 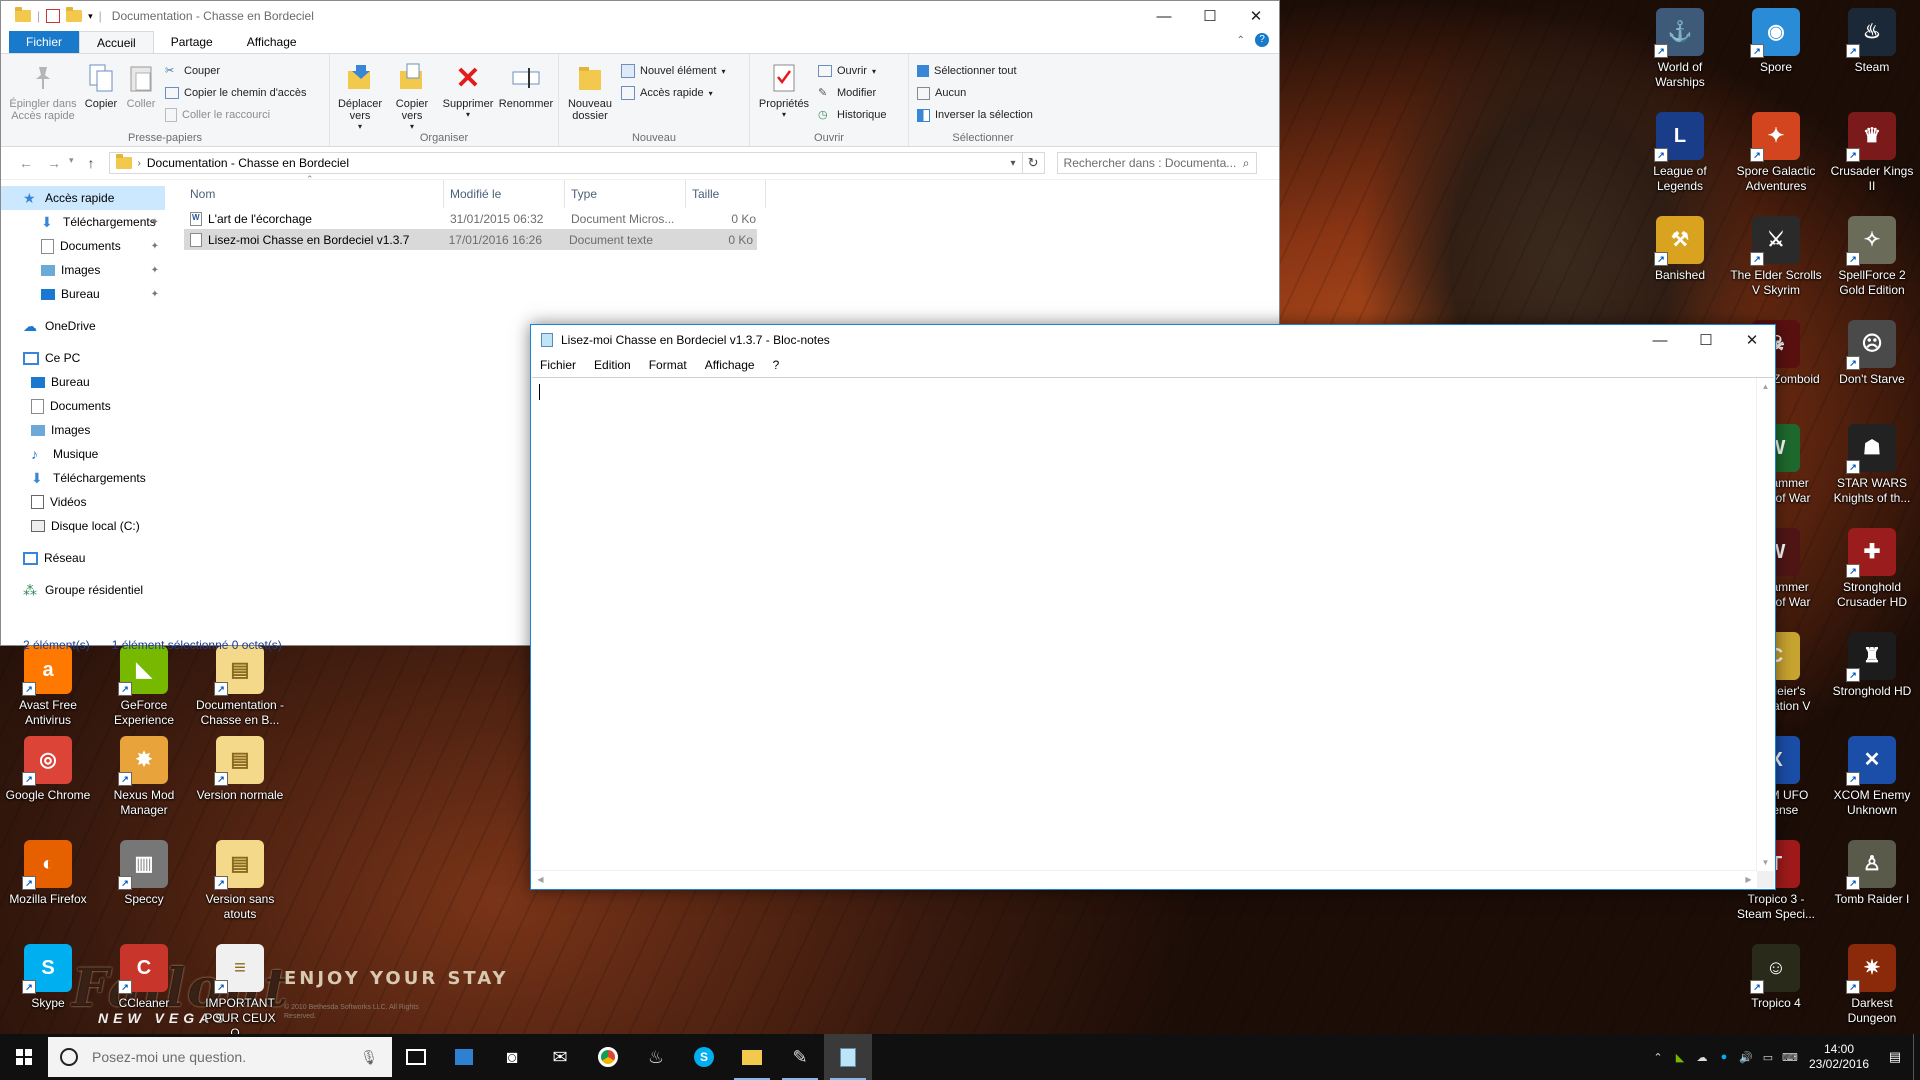 I want to click on scroll-right-icon: ▶, so click(x=1748, y=879).